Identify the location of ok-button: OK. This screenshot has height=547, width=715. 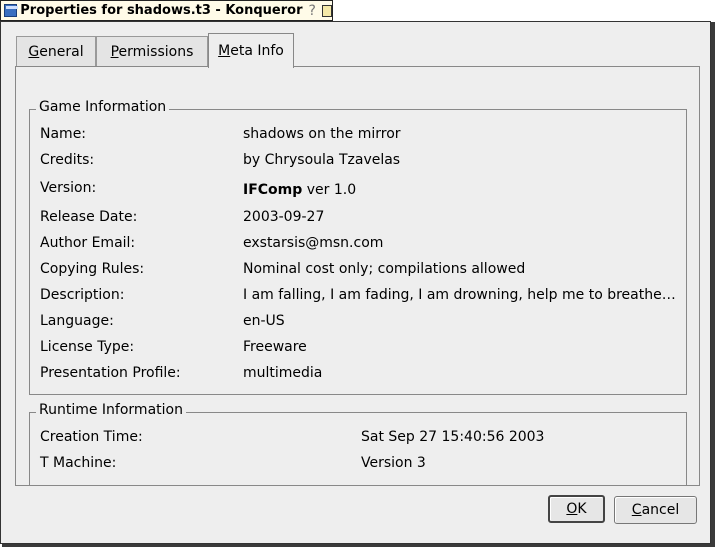
(576, 509).